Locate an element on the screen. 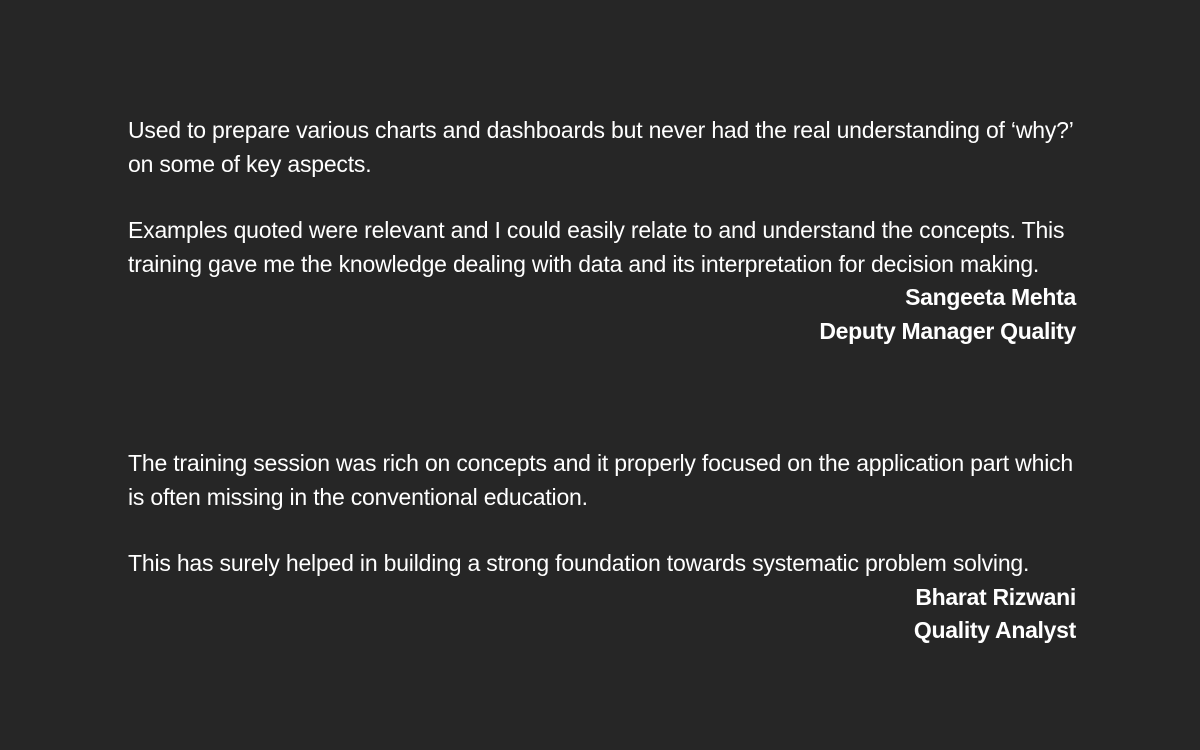 Image resolution: width=1200 pixels, height=750 pixels. testimonial-2-author-role: Quality Analyst is located at coordinates (994, 630).